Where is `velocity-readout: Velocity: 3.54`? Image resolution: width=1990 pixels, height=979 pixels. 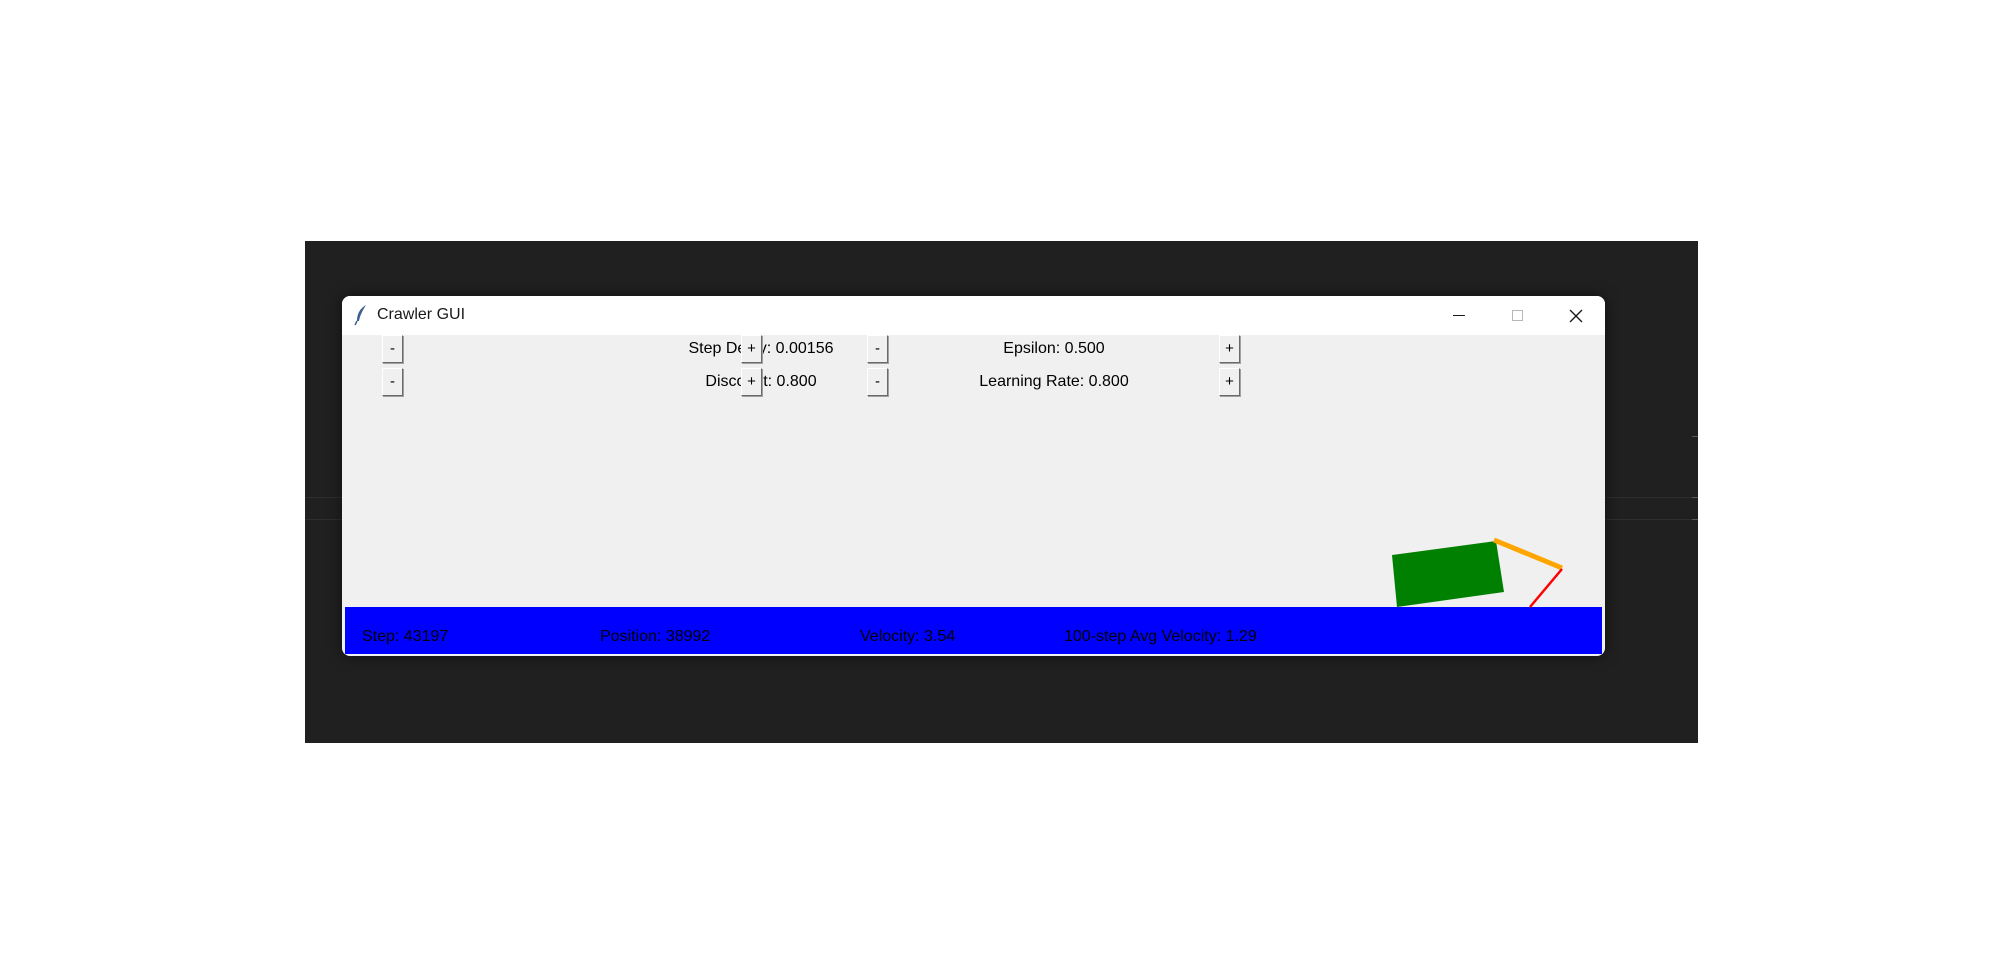
velocity-readout: Velocity: 3.54 is located at coordinates (908, 636).